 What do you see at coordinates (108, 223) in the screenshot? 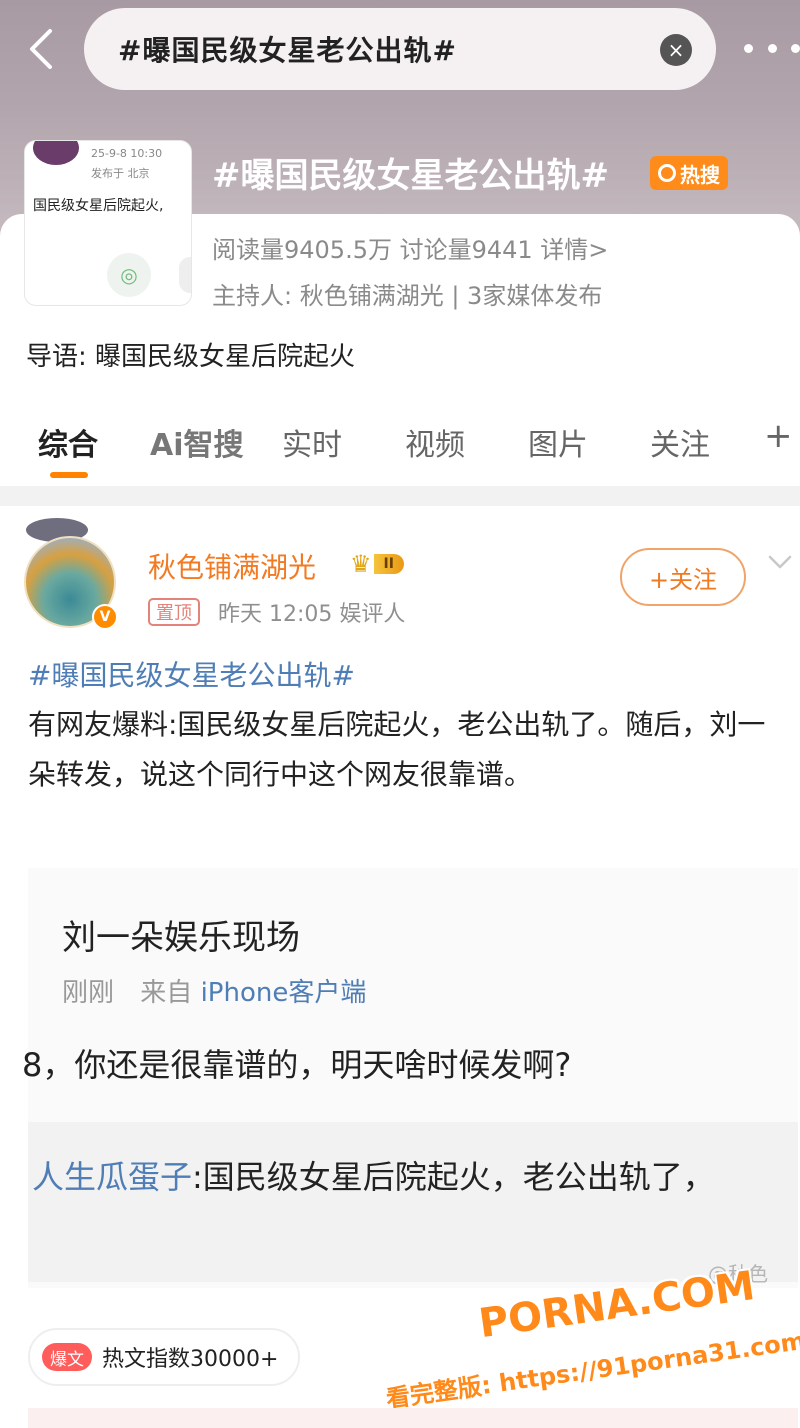
I see `topic-thumbnail: 25-9-8 10:30 发布于 北京 国民级女星后院起火, ◎` at bounding box center [108, 223].